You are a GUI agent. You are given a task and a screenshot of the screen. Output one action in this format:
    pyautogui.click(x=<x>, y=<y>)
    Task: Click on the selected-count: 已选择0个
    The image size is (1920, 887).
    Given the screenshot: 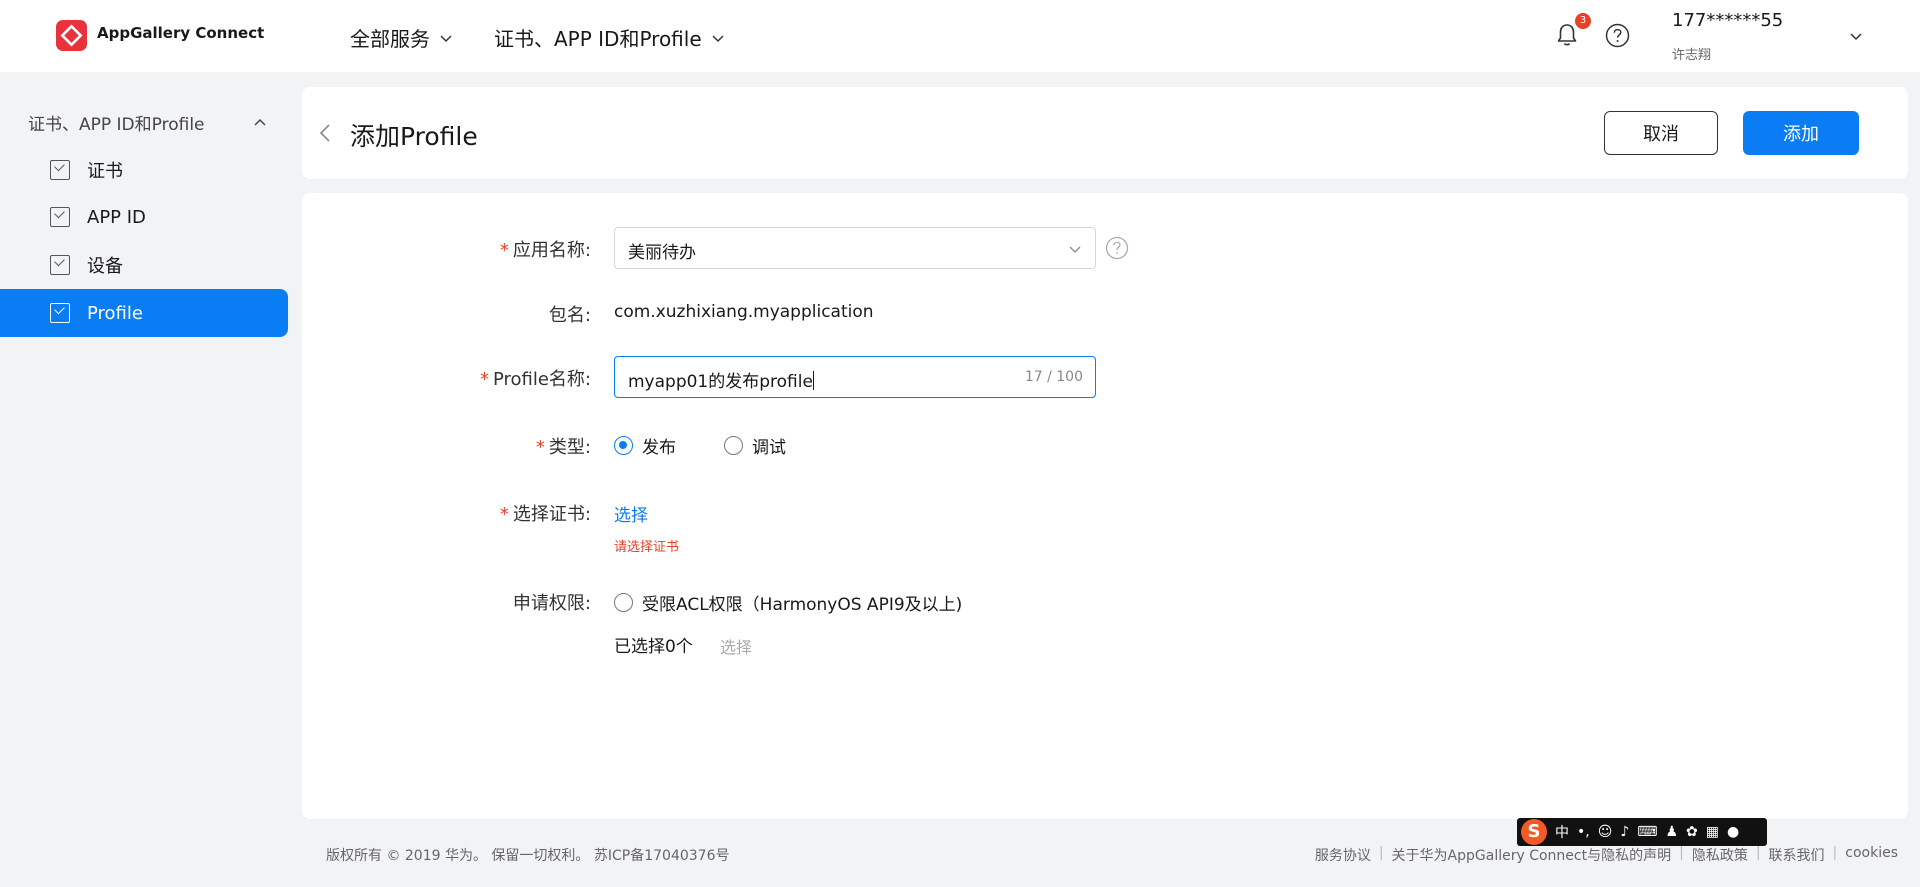 What is the action you would take?
    pyautogui.click(x=653, y=647)
    